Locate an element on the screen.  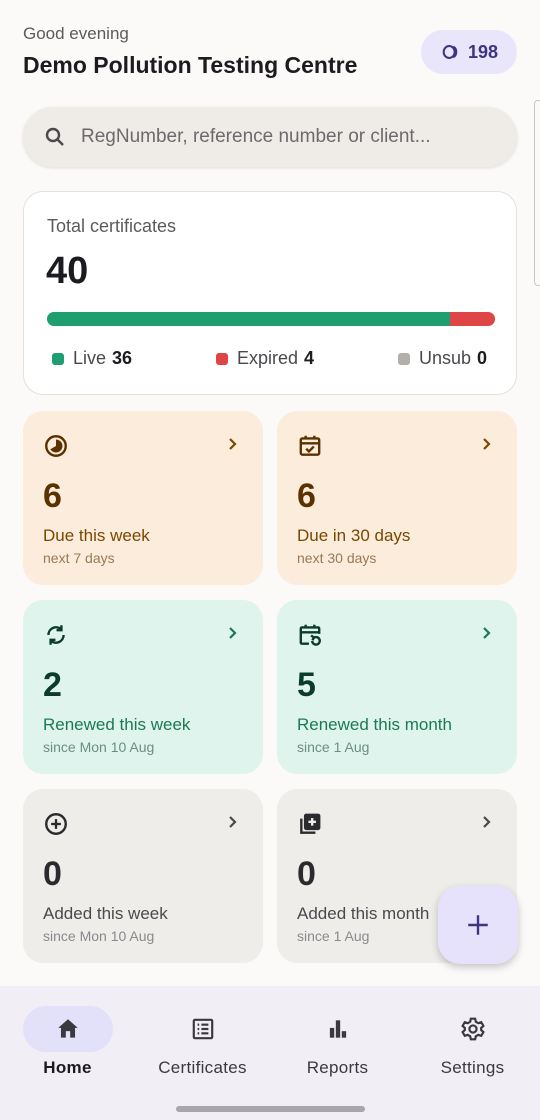
legend-expired-count: 4 is located at coordinates (309, 358).